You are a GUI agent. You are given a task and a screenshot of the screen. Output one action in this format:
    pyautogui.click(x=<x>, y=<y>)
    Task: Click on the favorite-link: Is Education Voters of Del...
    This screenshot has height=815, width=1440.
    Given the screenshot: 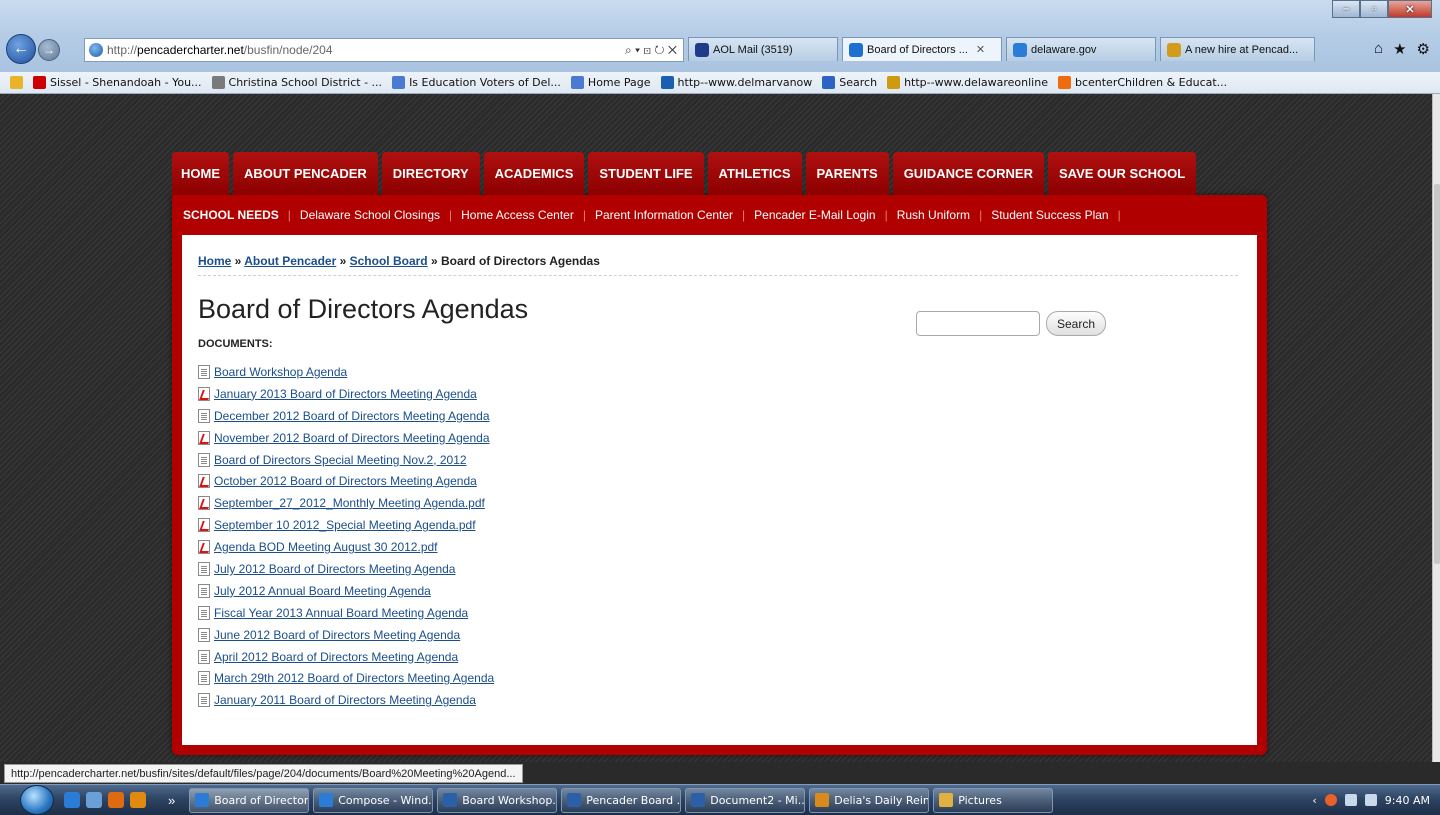 What is the action you would take?
    pyautogui.click(x=476, y=82)
    